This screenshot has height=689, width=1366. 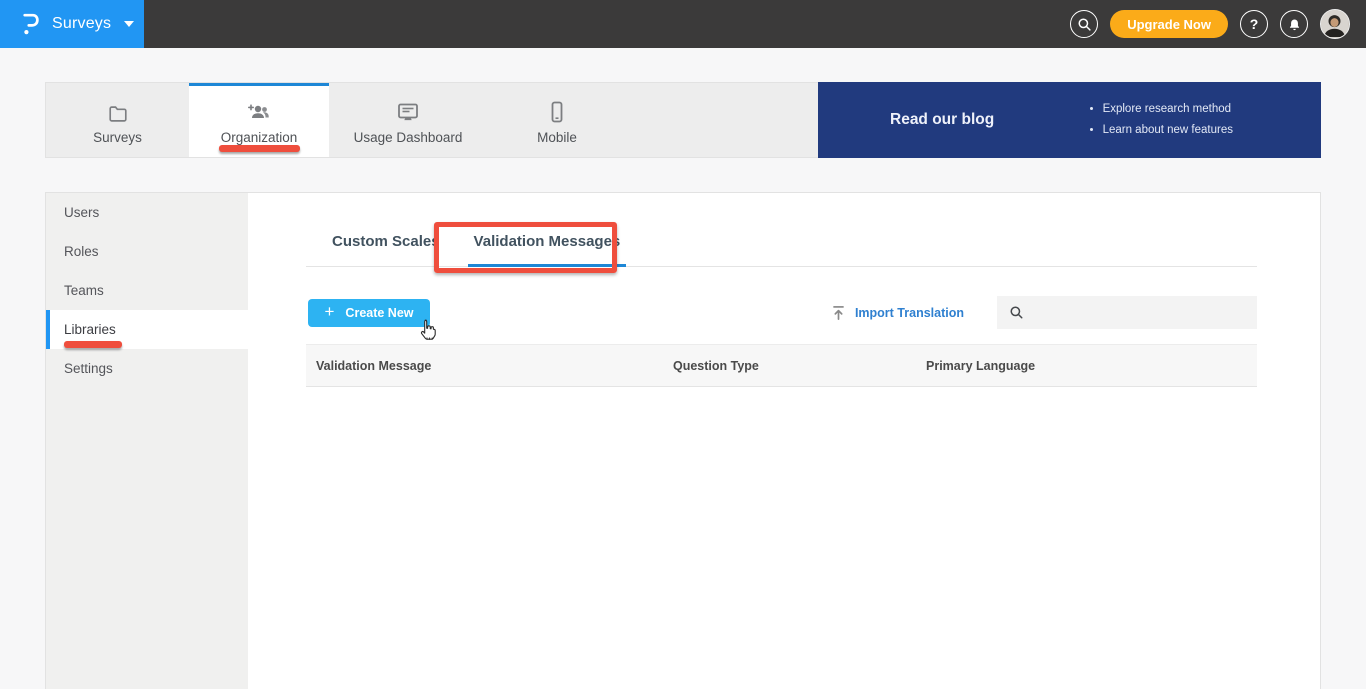 I want to click on mobile-icon, so click(x=557, y=111).